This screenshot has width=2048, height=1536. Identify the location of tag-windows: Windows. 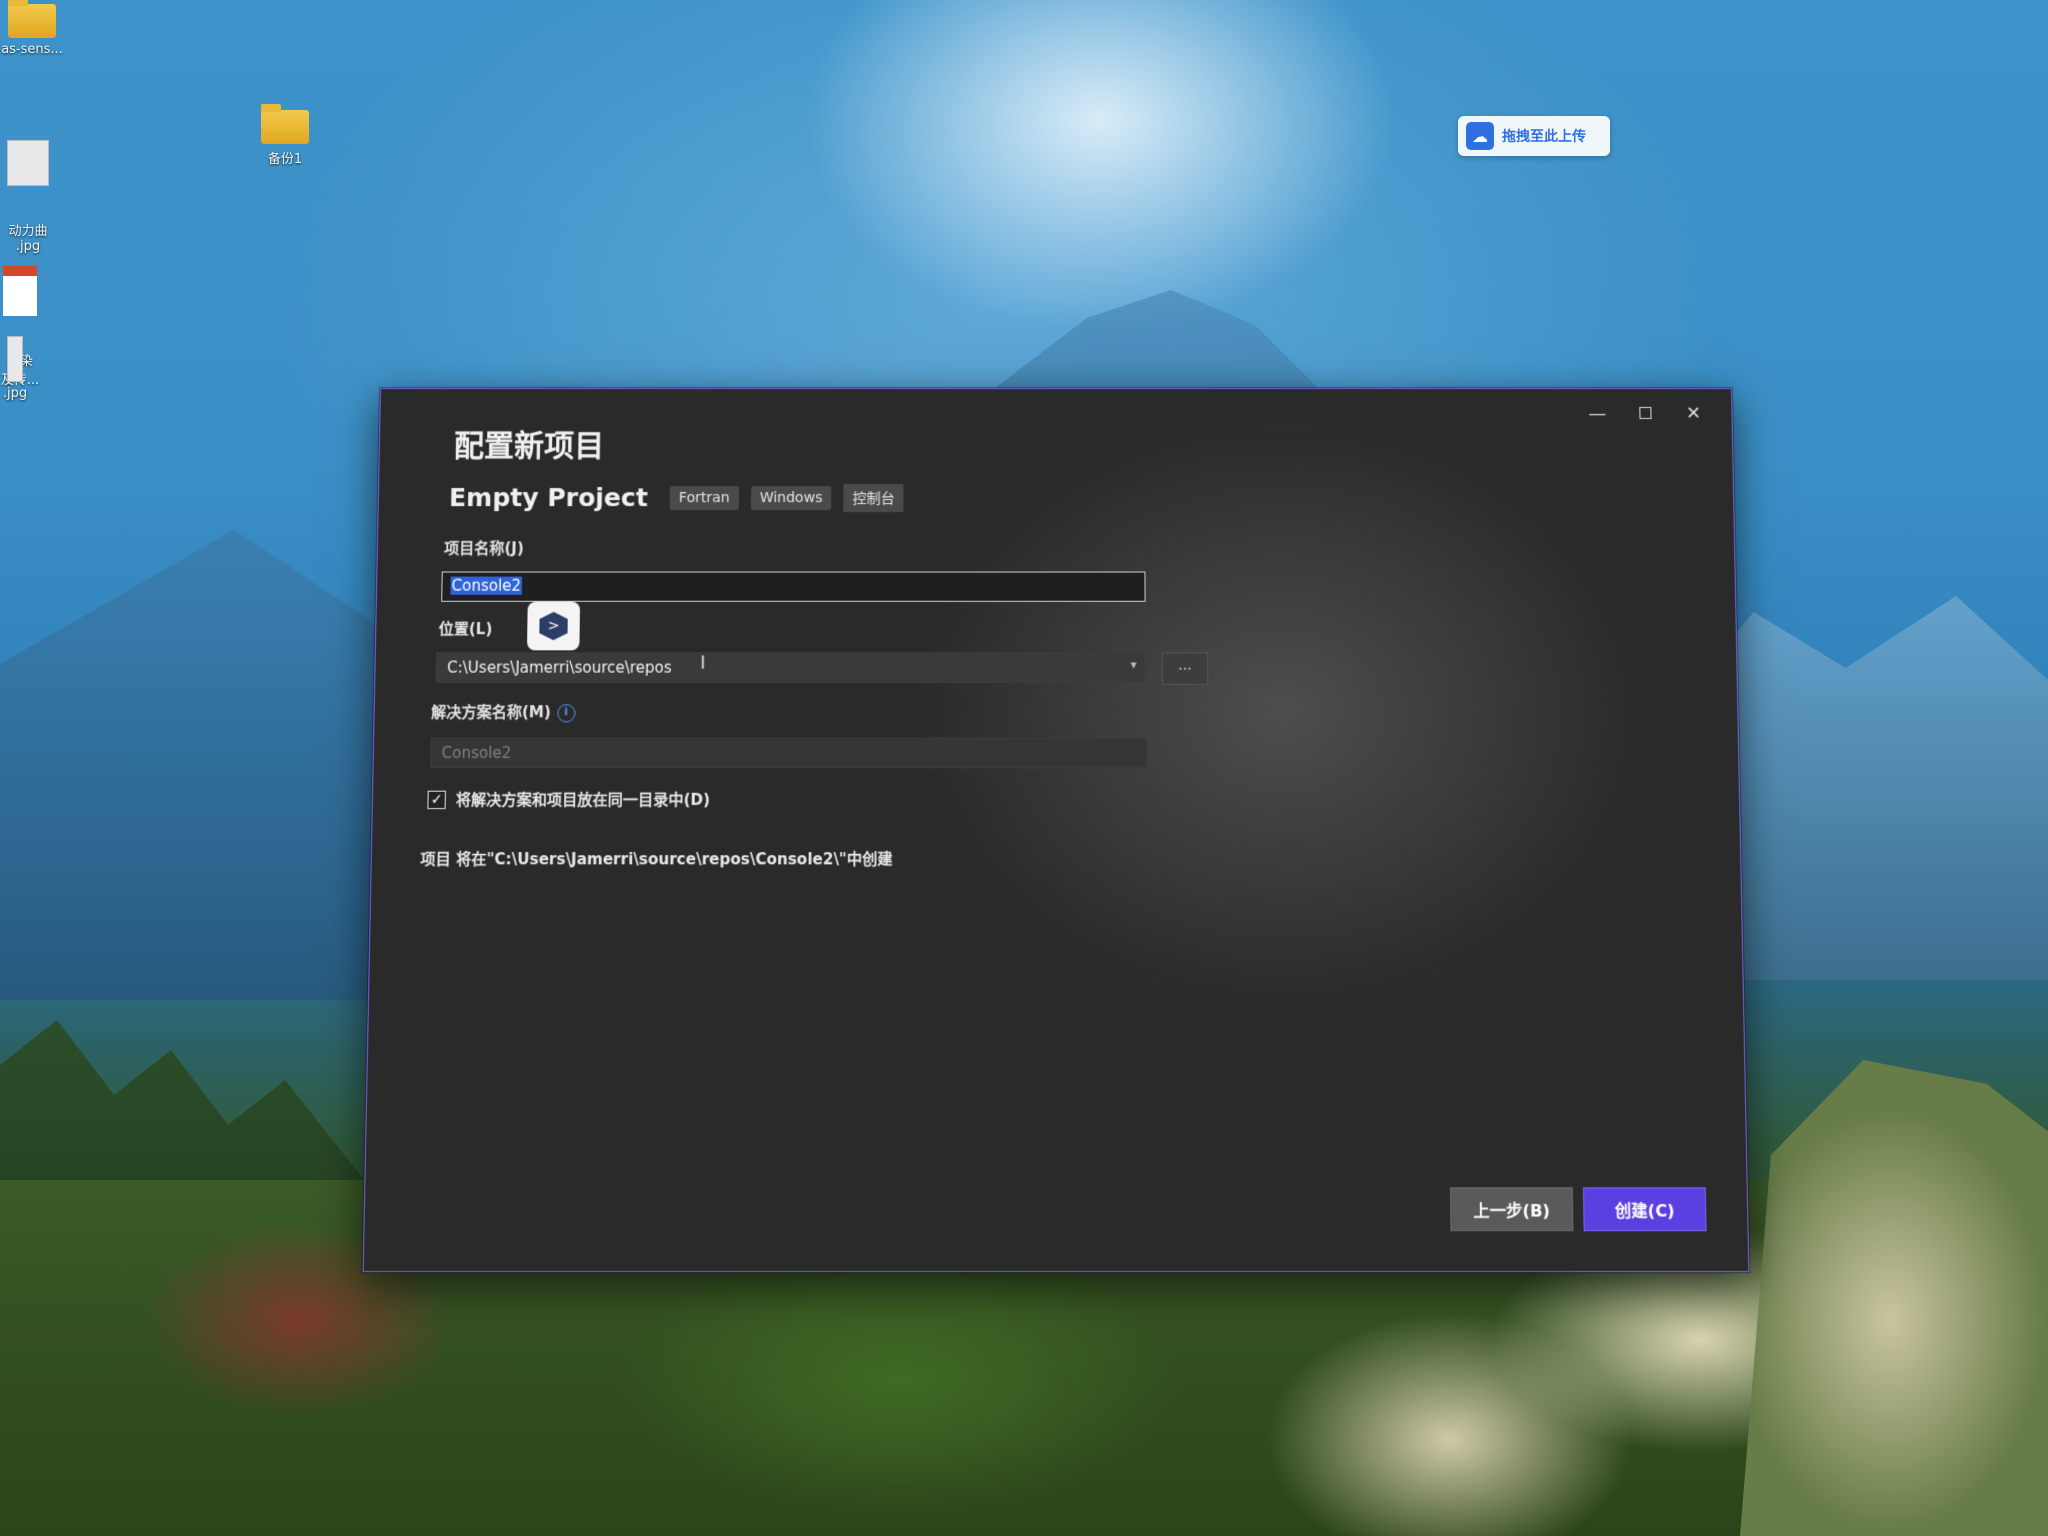
(791, 497).